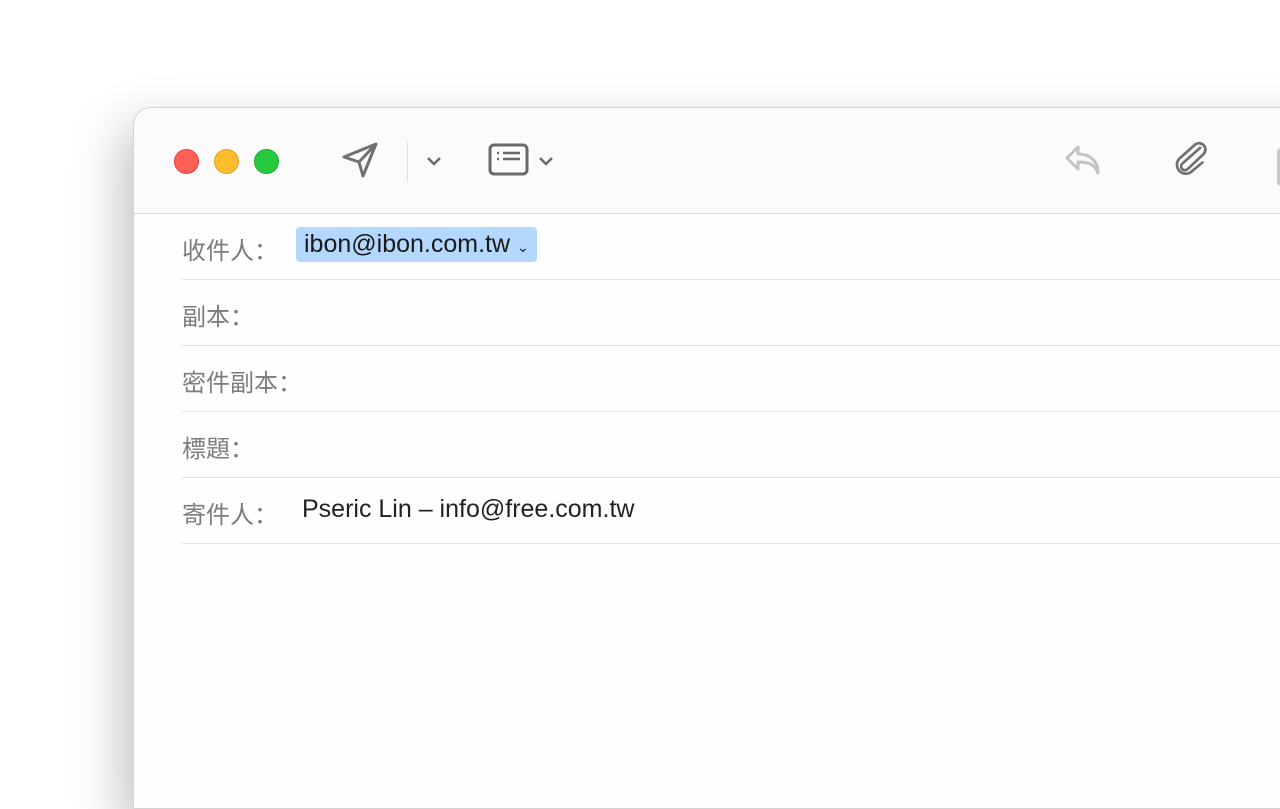 The image size is (1280, 809). I want to click on bcc-label: 密件副本：, so click(242, 383).